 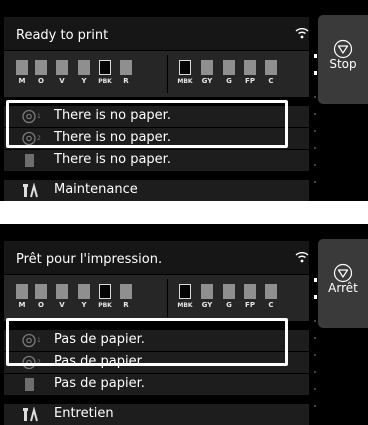 I want to click on paper-status-cut-sheet: Pas de papier., so click(x=99, y=383).